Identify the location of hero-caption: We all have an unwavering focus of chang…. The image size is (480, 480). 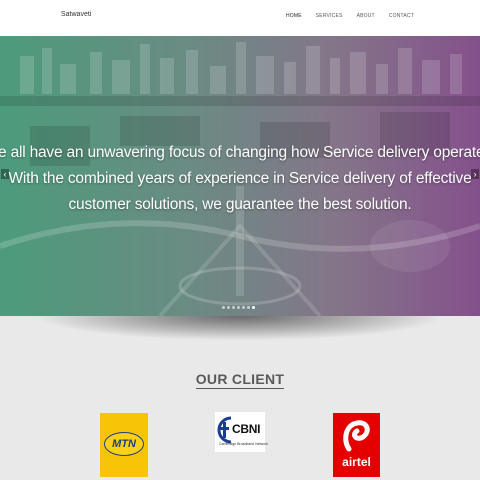
(240, 178).